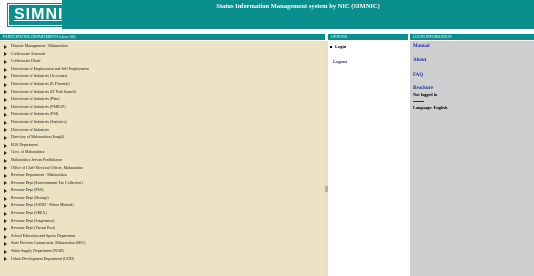 The width and height of the screenshot is (534, 276). What do you see at coordinates (165, 229) in the screenshot?
I see `department-item: Revenue Dept (Vacant Post)` at bounding box center [165, 229].